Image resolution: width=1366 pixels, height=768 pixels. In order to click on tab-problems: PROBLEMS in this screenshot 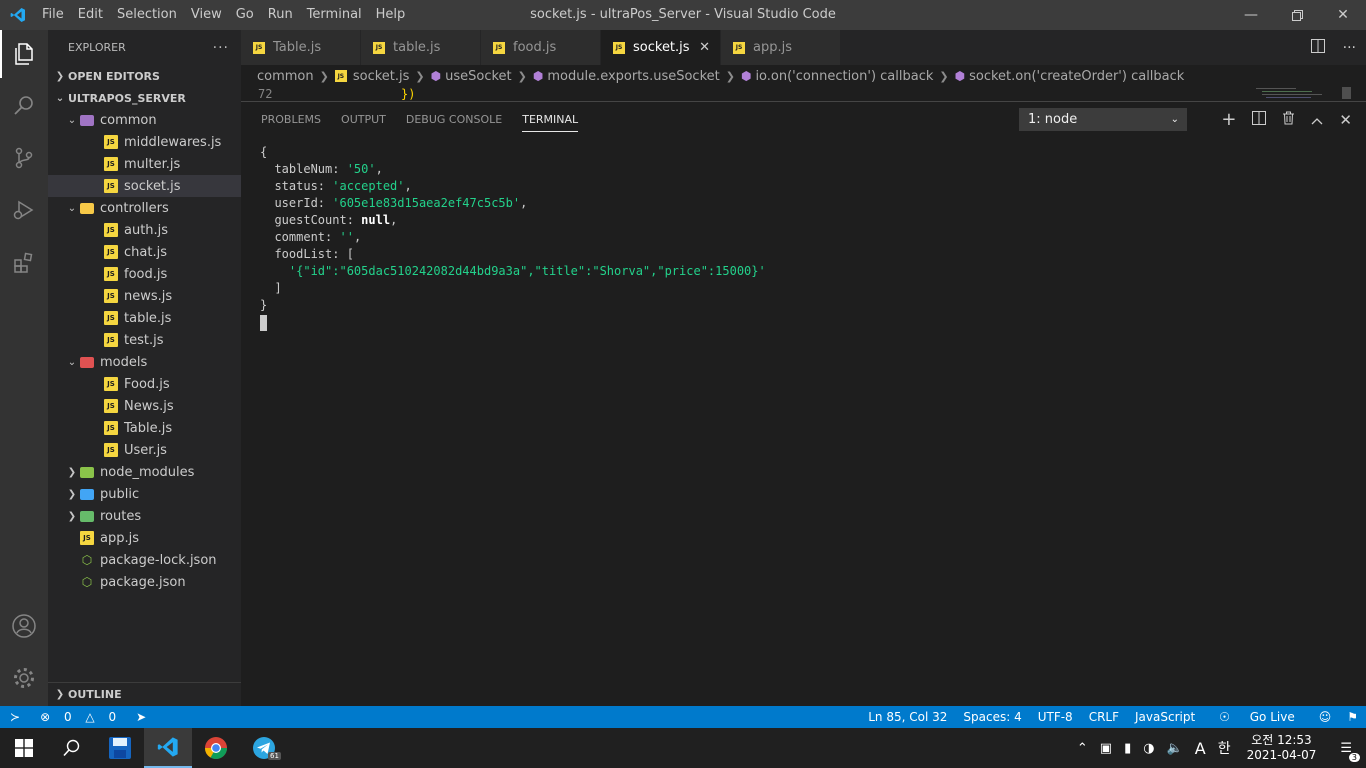, I will do `click(291, 119)`.